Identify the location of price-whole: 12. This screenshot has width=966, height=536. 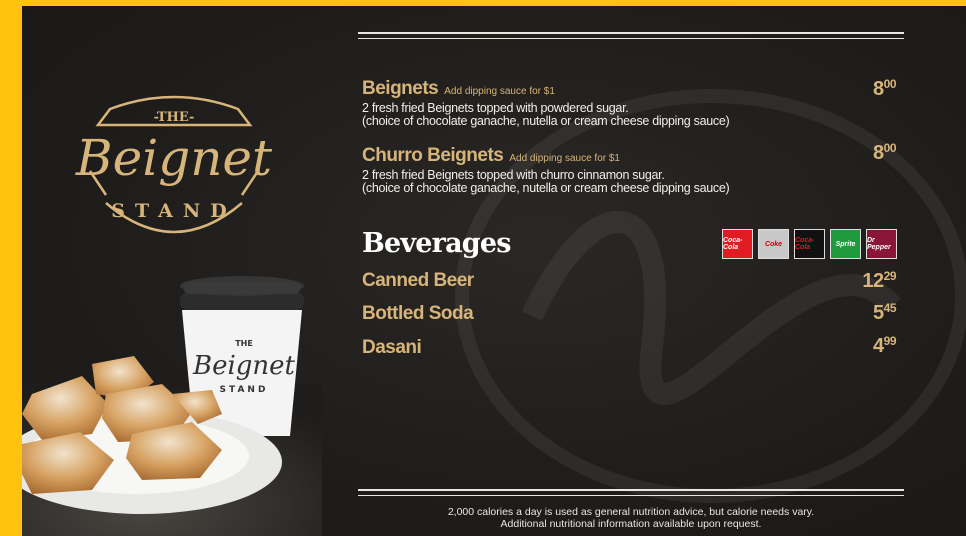
(873, 281).